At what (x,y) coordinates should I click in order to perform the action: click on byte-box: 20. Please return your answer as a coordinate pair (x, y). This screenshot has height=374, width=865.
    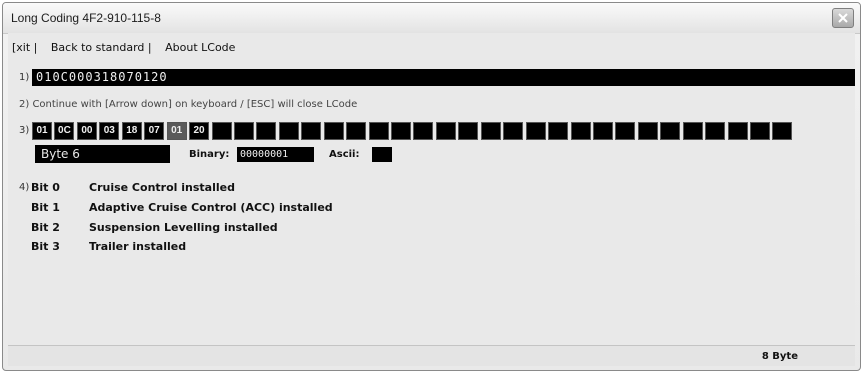
    Looking at the image, I should click on (199, 131).